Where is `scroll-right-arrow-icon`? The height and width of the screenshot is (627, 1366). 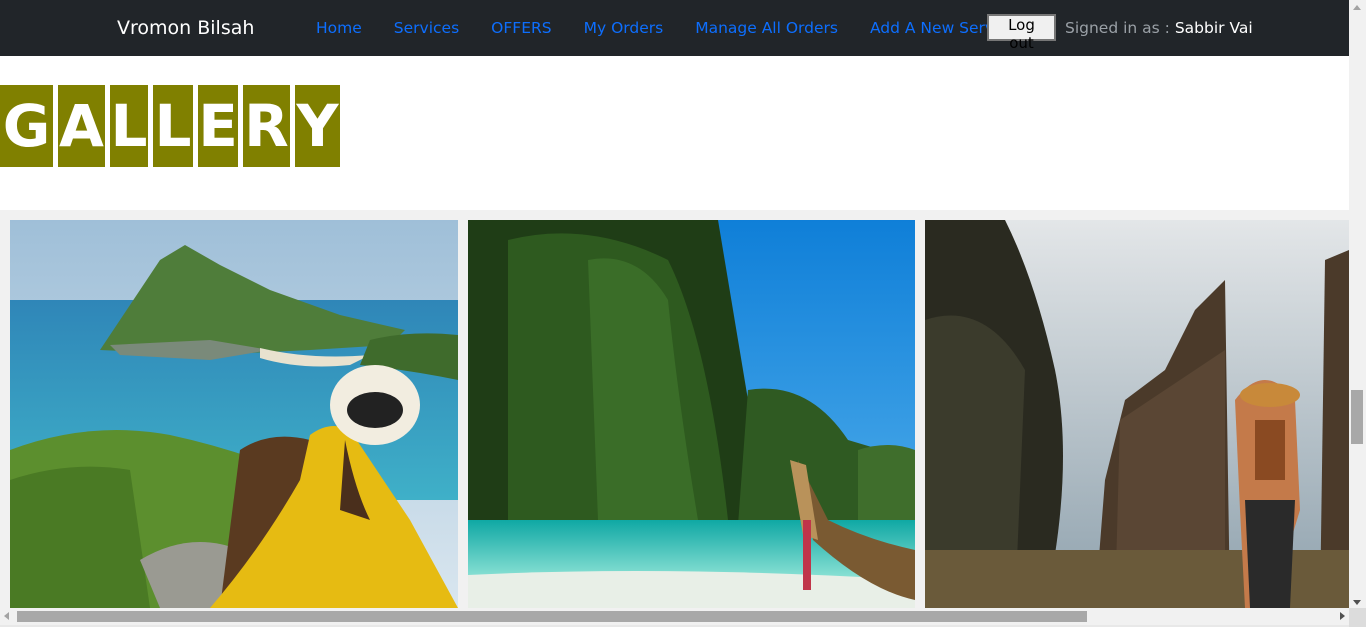 scroll-right-arrow-icon is located at coordinates (1342, 616).